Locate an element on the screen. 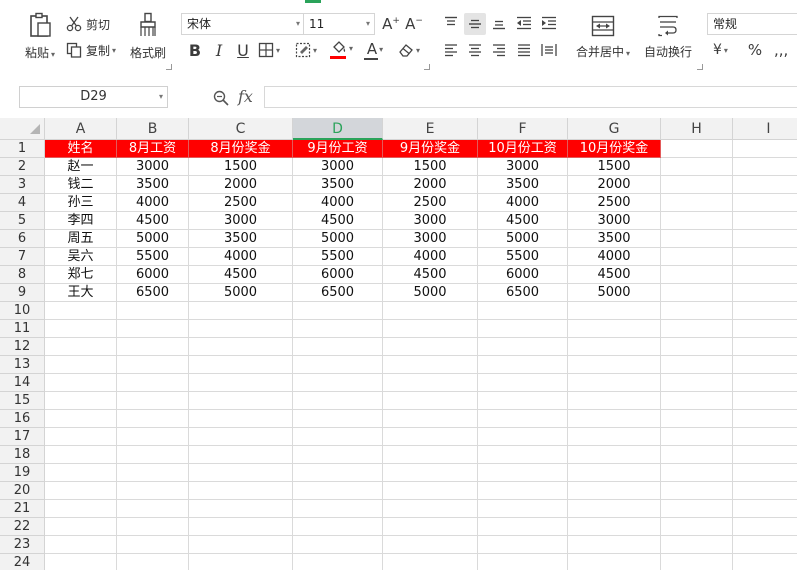  cell-a1: 姓名 is located at coordinates (81, 149).